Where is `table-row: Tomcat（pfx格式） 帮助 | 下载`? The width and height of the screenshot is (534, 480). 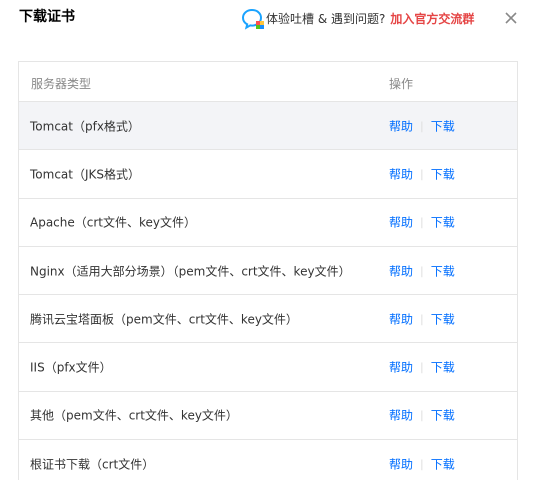 table-row: Tomcat（pfx格式） 帮助 | 下载 is located at coordinates (268, 126).